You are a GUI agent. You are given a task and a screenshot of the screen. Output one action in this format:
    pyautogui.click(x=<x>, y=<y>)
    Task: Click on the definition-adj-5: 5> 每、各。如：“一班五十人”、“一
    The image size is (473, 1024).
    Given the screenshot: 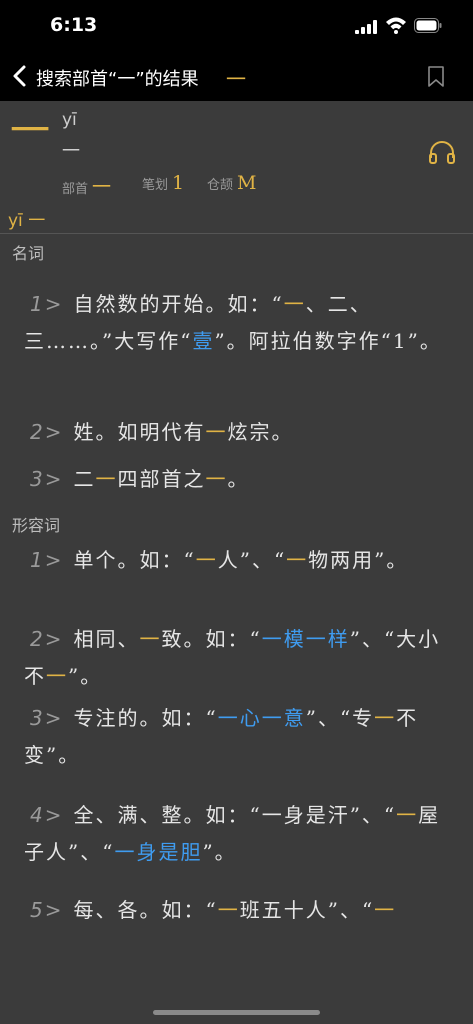 What is the action you would take?
    pyautogui.click(x=213, y=910)
    